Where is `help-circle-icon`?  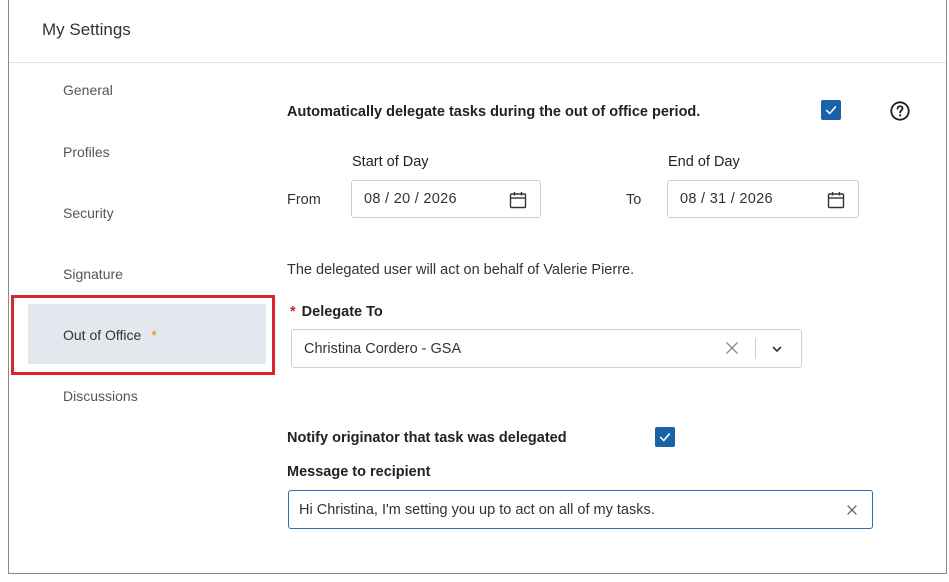 help-circle-icon is located at coordinates (900, 111).